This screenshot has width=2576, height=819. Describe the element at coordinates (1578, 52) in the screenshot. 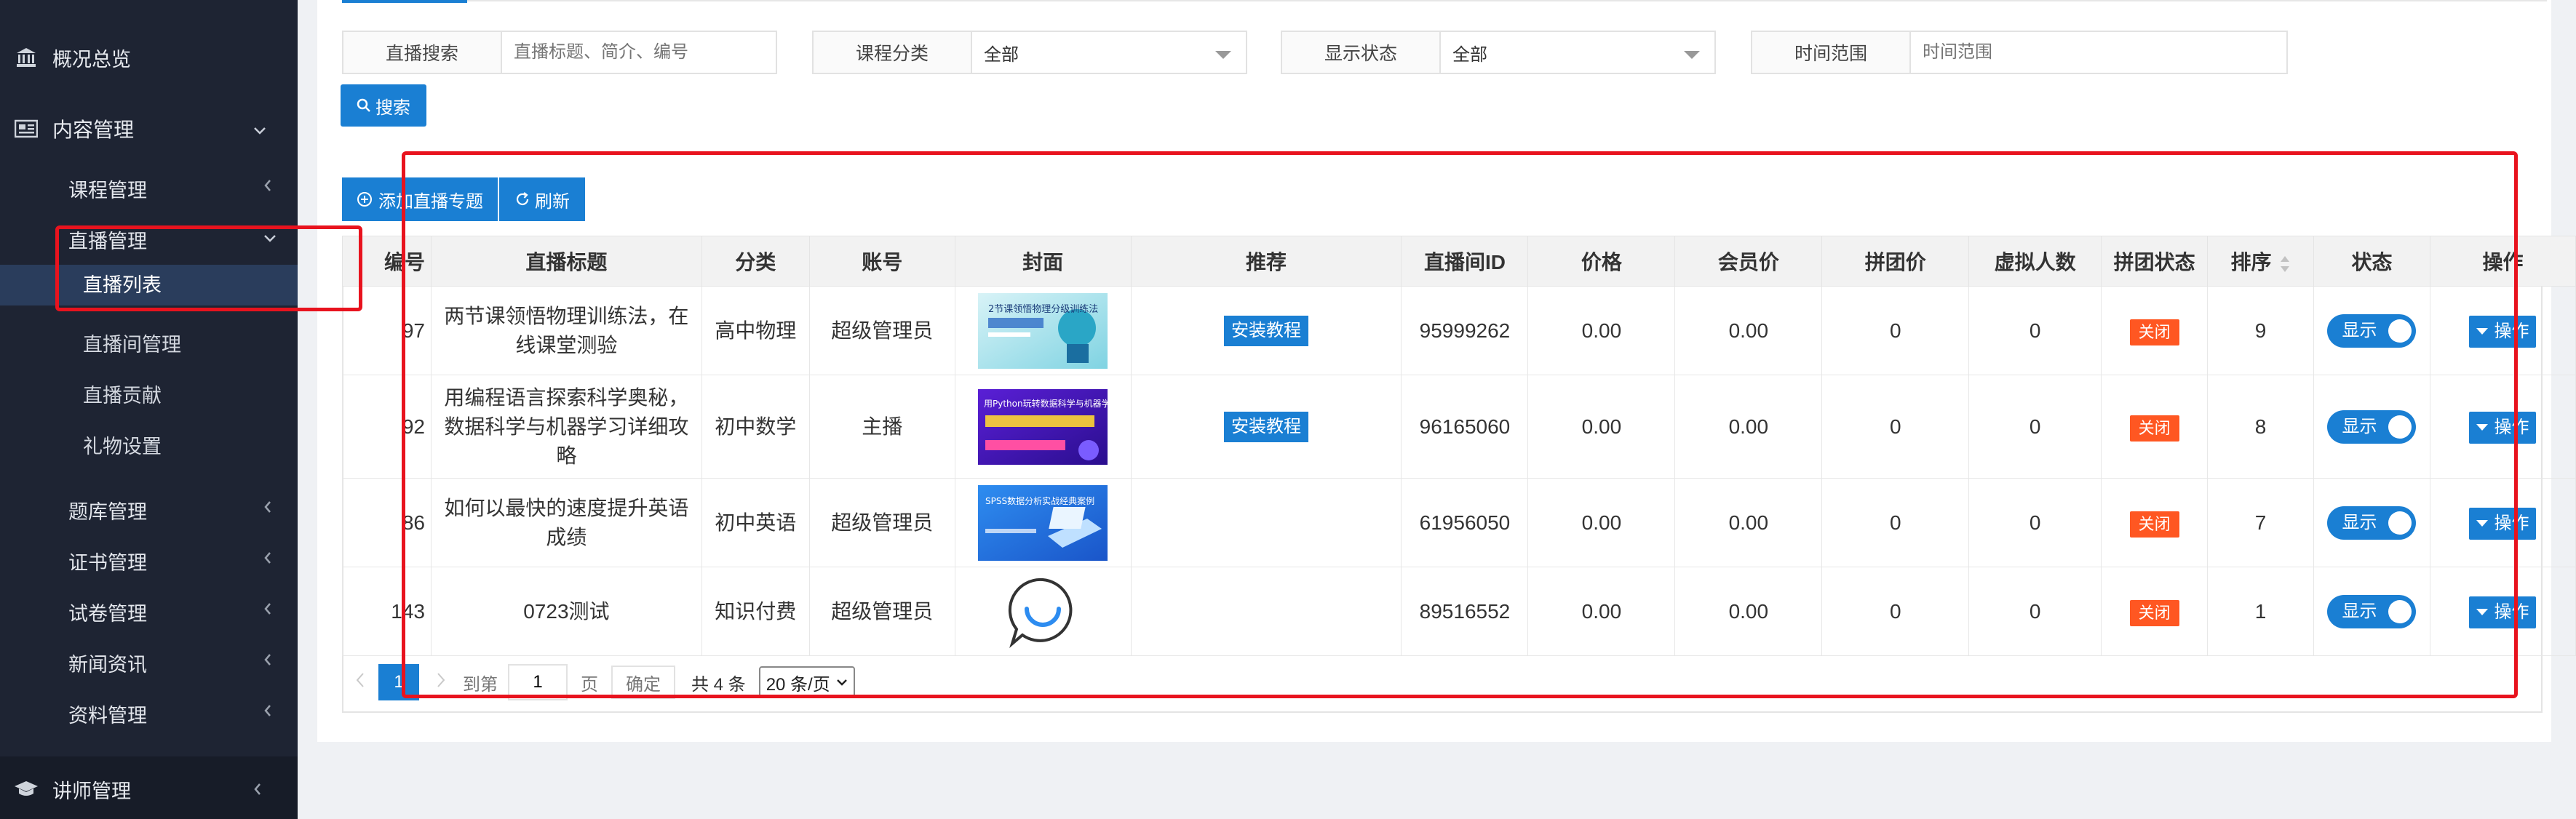

I see `status-select: 全部` at that location.